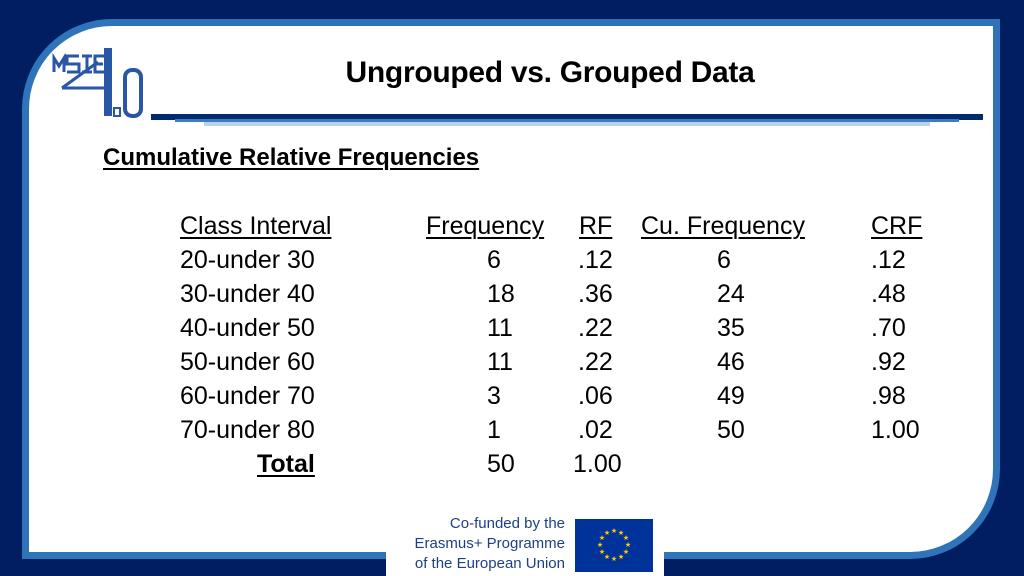 Image resolution: width=1024 pixels, height=576 pixels. What do you see at coordinates (597, 464) in the screenshot?
I see `total-rf: 1.00` at bounding box center [597, 464].